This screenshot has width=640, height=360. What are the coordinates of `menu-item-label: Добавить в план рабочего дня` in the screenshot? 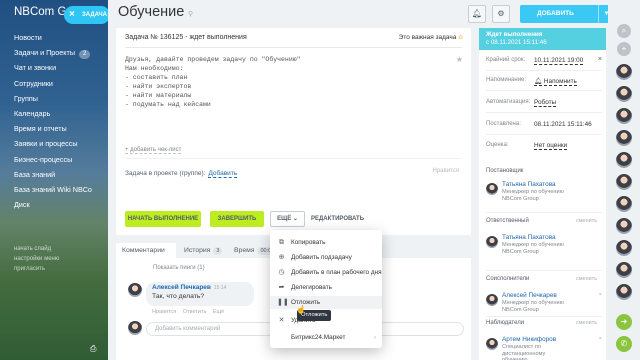 It's located at (336, 272).